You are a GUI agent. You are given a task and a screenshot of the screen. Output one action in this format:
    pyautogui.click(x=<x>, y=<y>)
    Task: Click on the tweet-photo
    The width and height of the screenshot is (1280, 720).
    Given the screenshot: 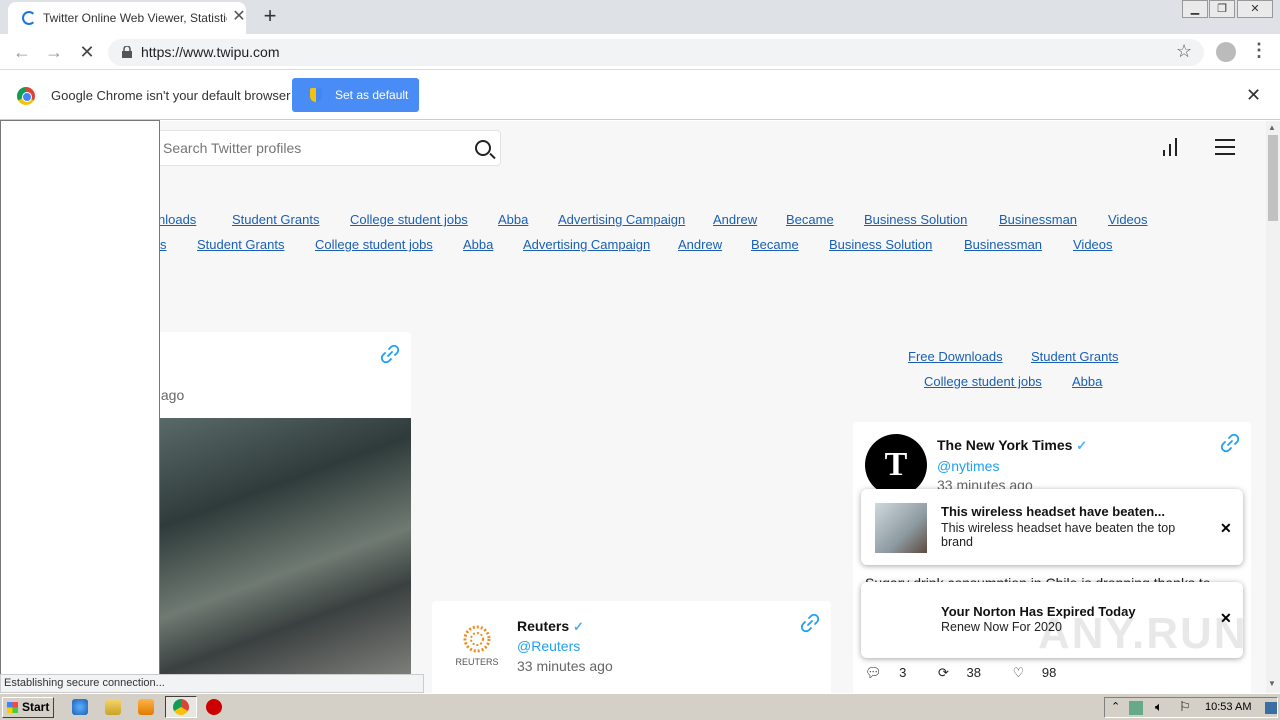 What is the action you would take?
    pyautogui.click(x=285, y=555)
    